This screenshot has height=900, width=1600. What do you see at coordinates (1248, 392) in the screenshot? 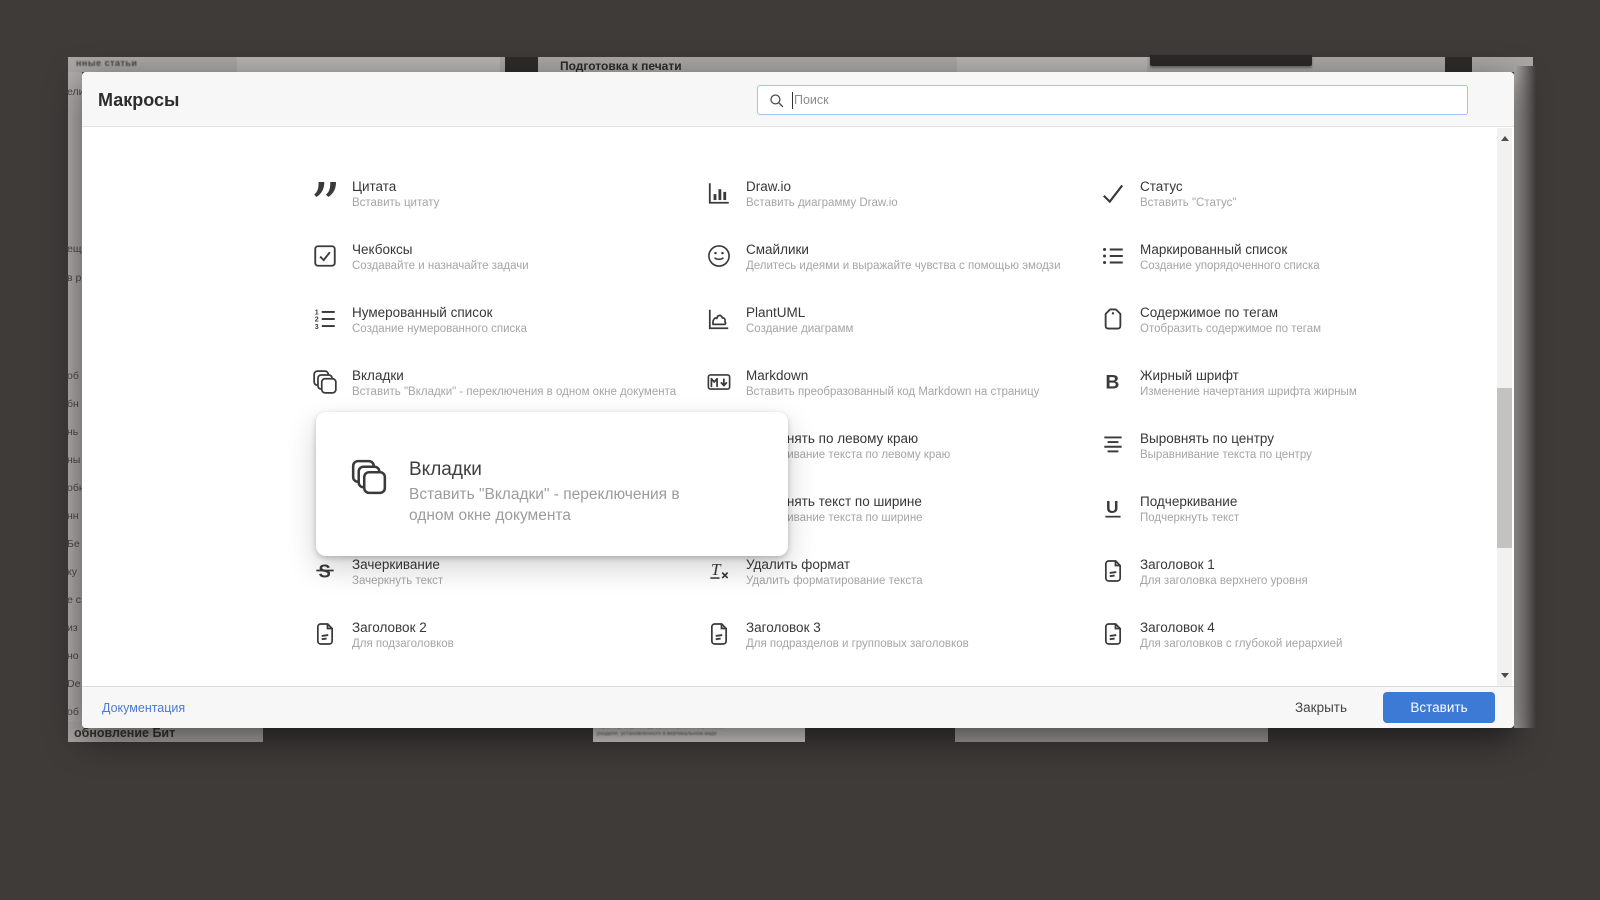
I see `macro-item-description: Изменение начертания шрифта жирным` at bounding box center [1248, 392].